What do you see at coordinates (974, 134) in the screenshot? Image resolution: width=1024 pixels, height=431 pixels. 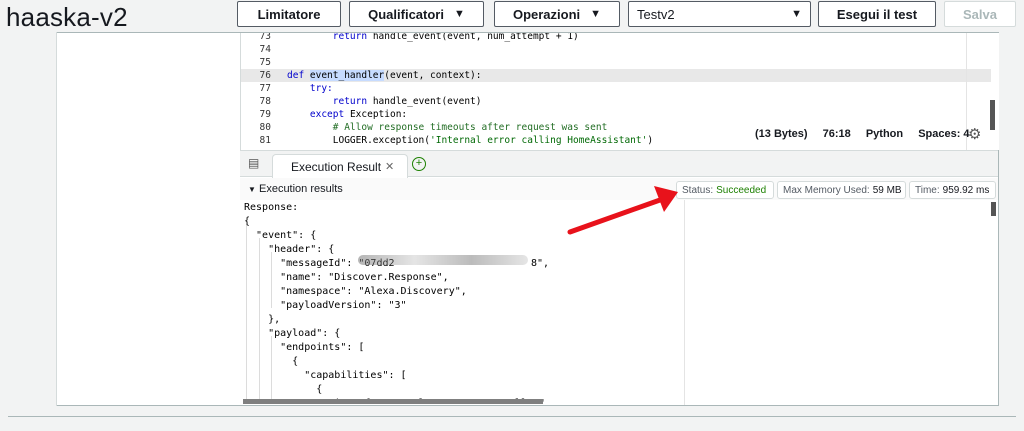 I see `gear-icon: ⚙` at bounding box center [974, 134].